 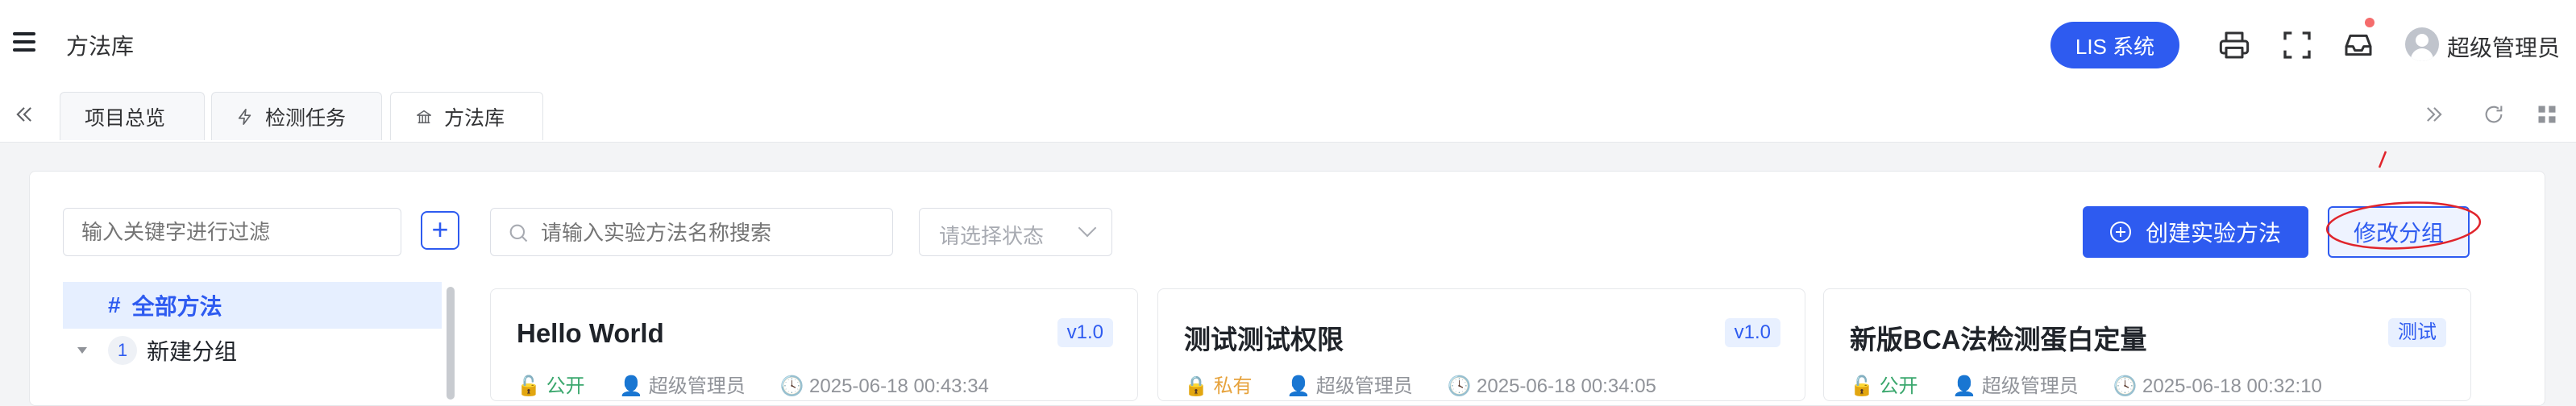 What do you see at coordinates (1264, 339) in the screenshot?
I see `card-title: 测试测试权限` at bounding box center [1264, 339].